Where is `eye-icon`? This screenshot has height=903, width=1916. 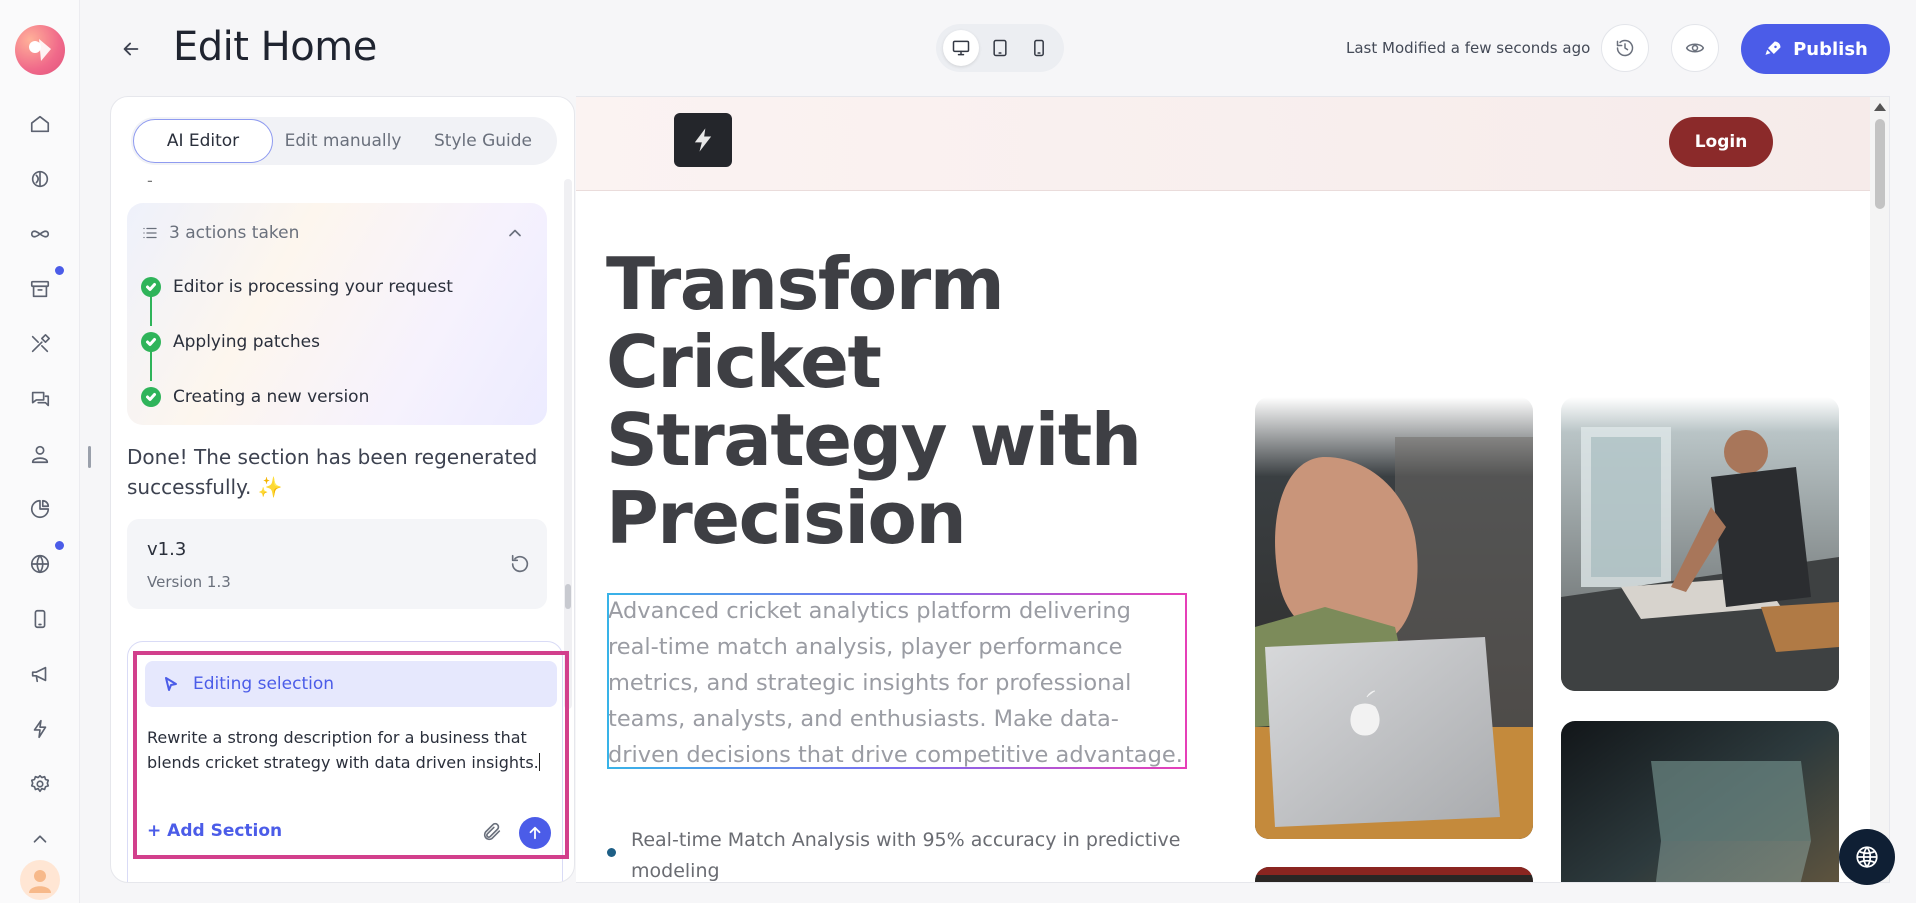 eye-icon is located at coordinates (1695, 48).